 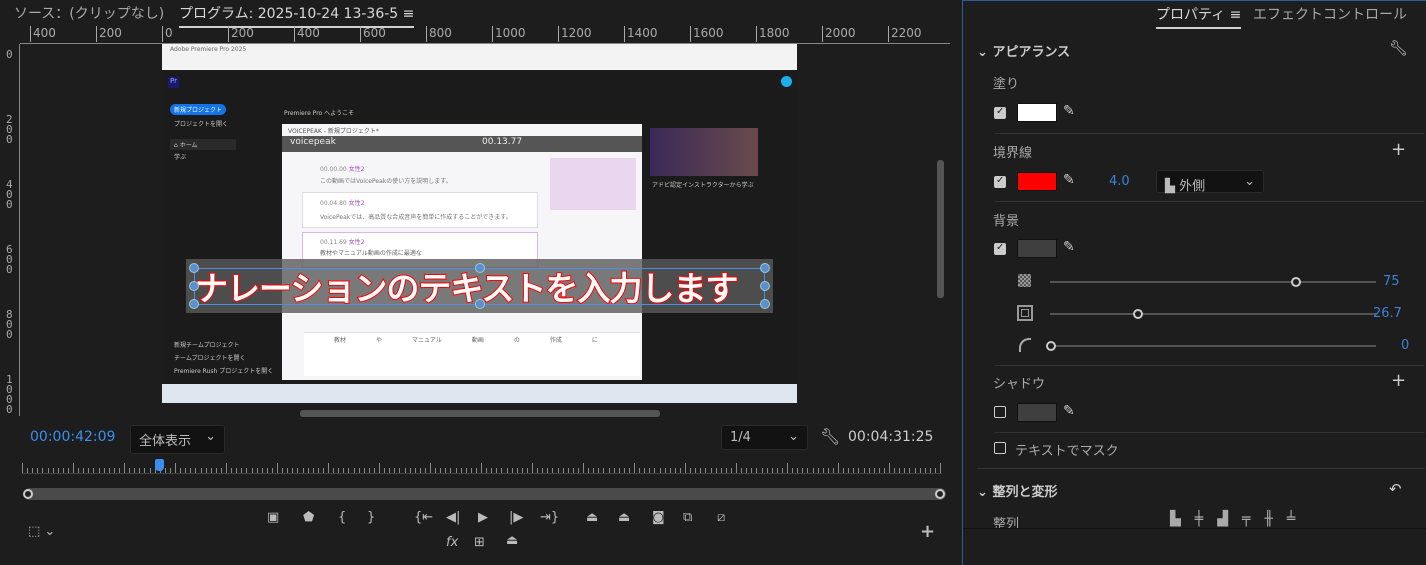 I want to click on section-appearance: ⌄ アピアランス, so click(x=1023, y=50).